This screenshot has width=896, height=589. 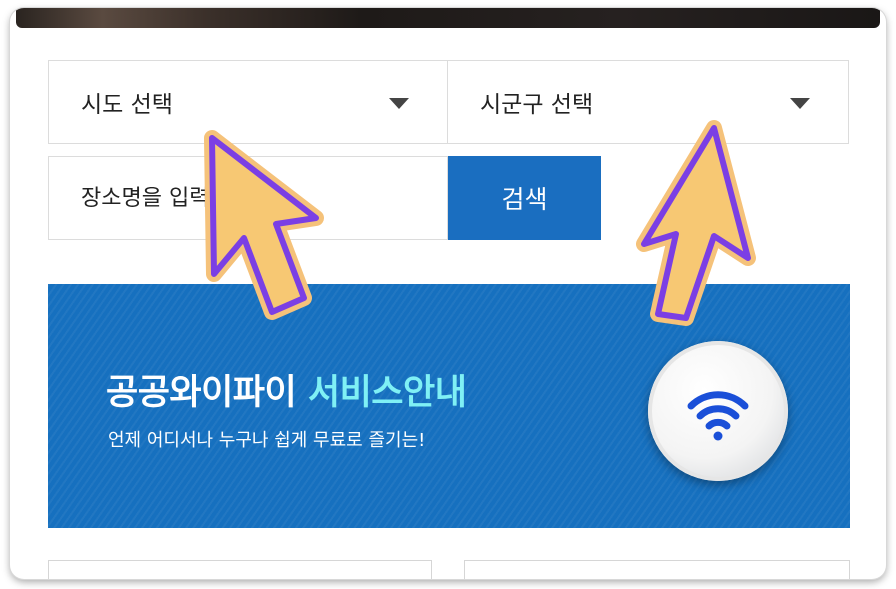 I want to click on search-button: 검색, so click(x=524, y=198).